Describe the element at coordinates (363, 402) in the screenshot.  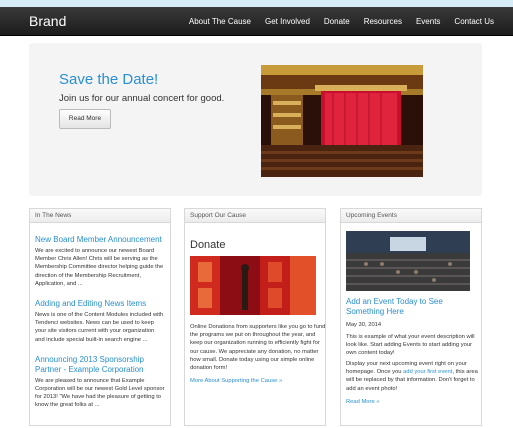
I see `event-read-more-link: Read More »` at that location.